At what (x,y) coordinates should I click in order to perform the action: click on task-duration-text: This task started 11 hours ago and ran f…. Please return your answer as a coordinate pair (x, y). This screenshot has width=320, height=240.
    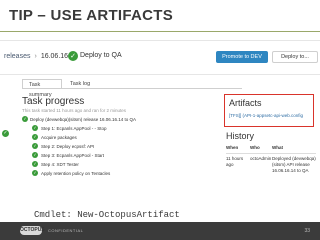
    Looking at the image, I should click on (74, 110).